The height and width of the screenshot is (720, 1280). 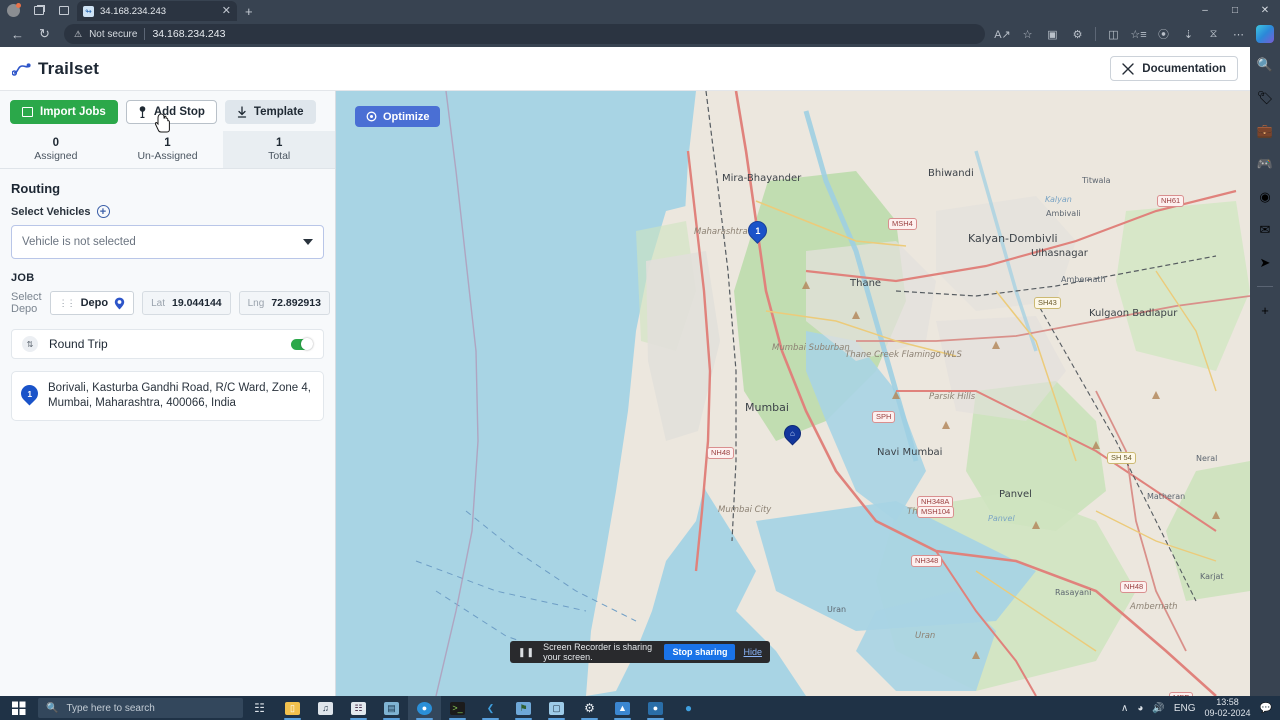 What do you see at coordinates (490, 708) in the screenshot?
I see `vscode-icon: ❮` at bounding box center [490, 708].